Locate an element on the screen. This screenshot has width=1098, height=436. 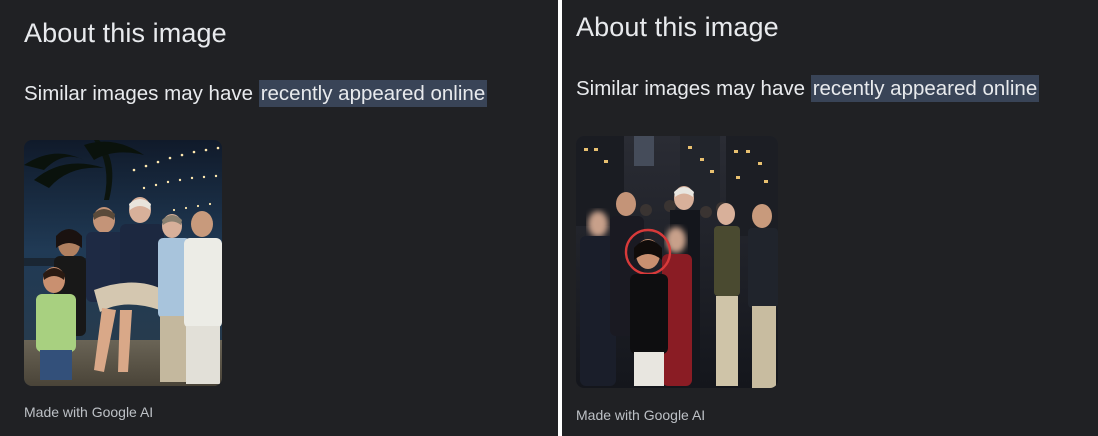
result-thumbnail-city-group is located at coordinates (677, 262).